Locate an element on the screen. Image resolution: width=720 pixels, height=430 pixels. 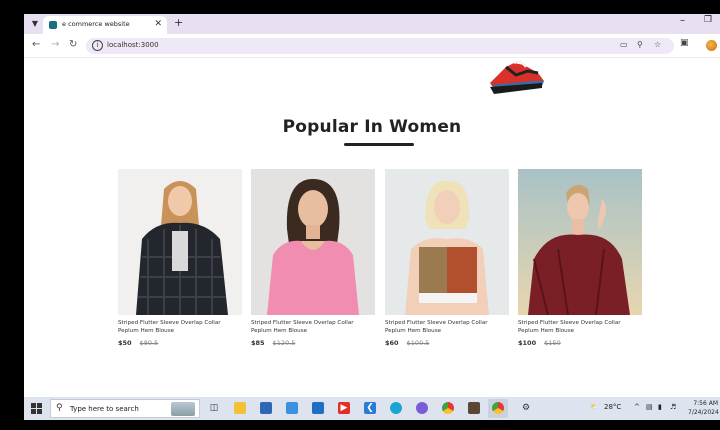
windows-start-icon is located at coordinates (36, 408).